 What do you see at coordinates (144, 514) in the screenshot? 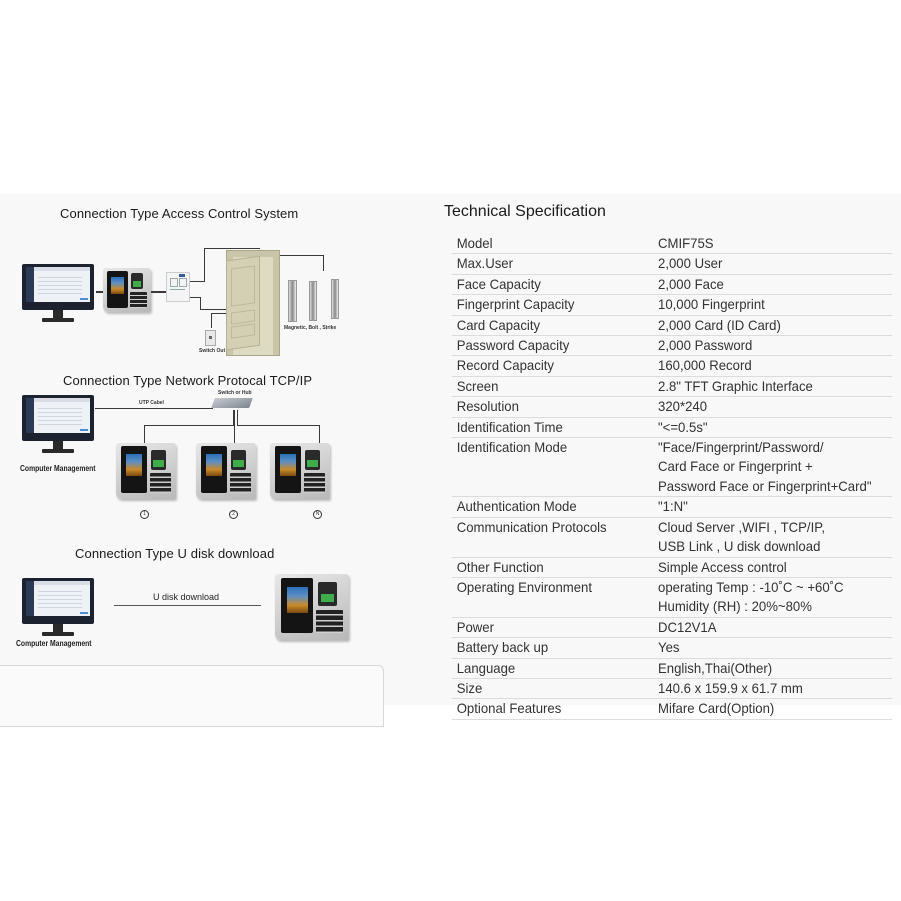
I see `device-marker: 1` at bounding box center [144, 514].